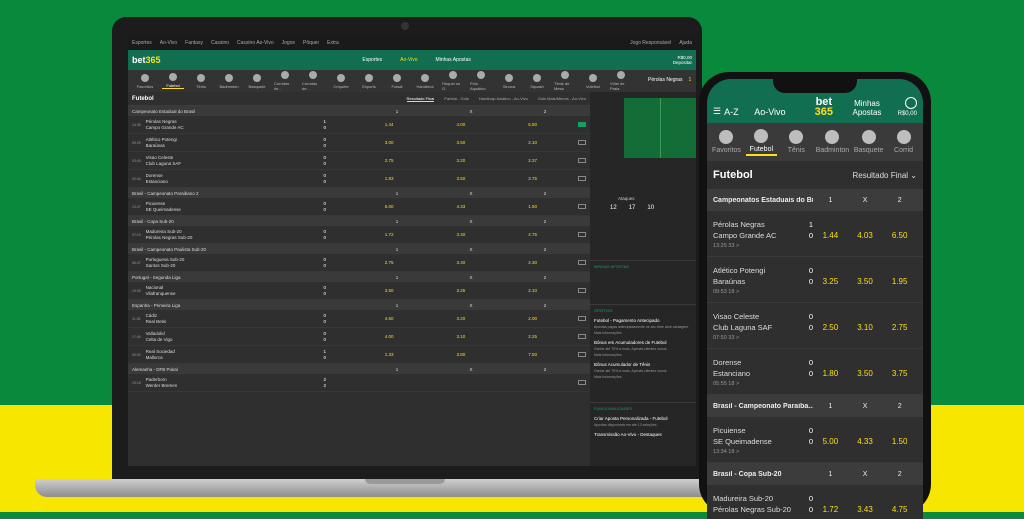  Describe the element at coordinates (533, 336) in the screenshot. I see `odds-button: 2.25` at that location.